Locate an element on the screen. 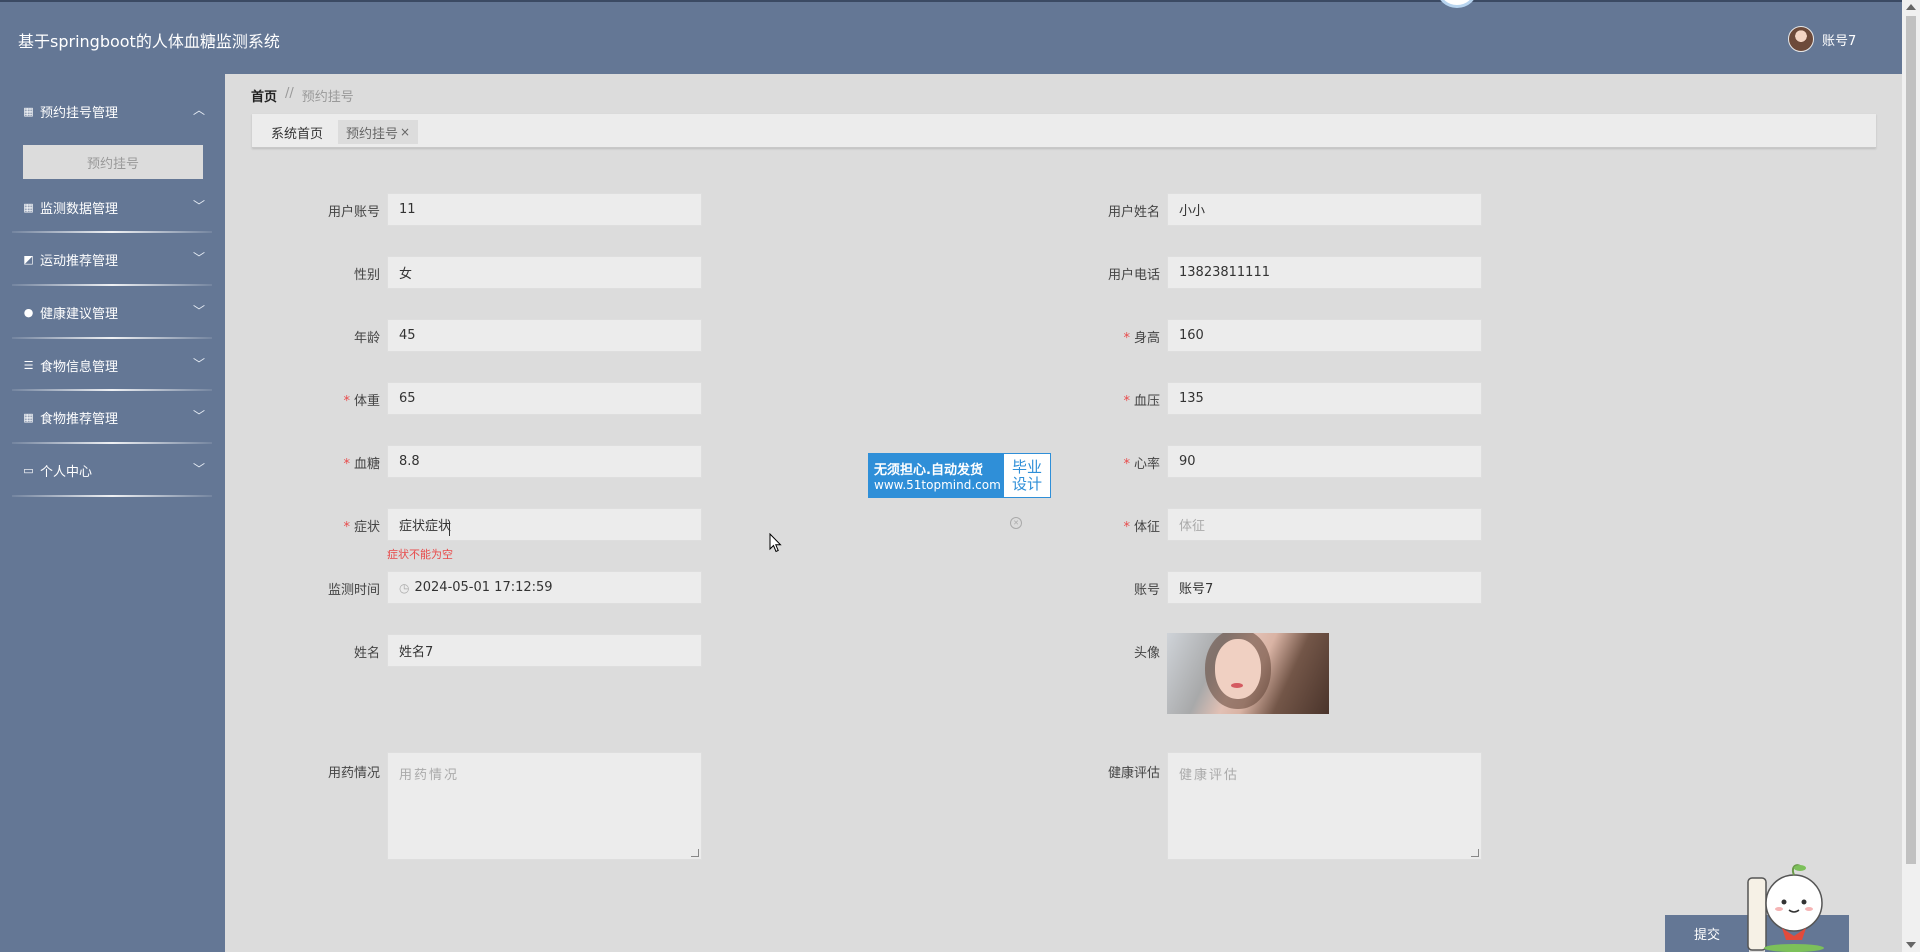  chart-icon: ◩ is located at coordinates (28, 259).